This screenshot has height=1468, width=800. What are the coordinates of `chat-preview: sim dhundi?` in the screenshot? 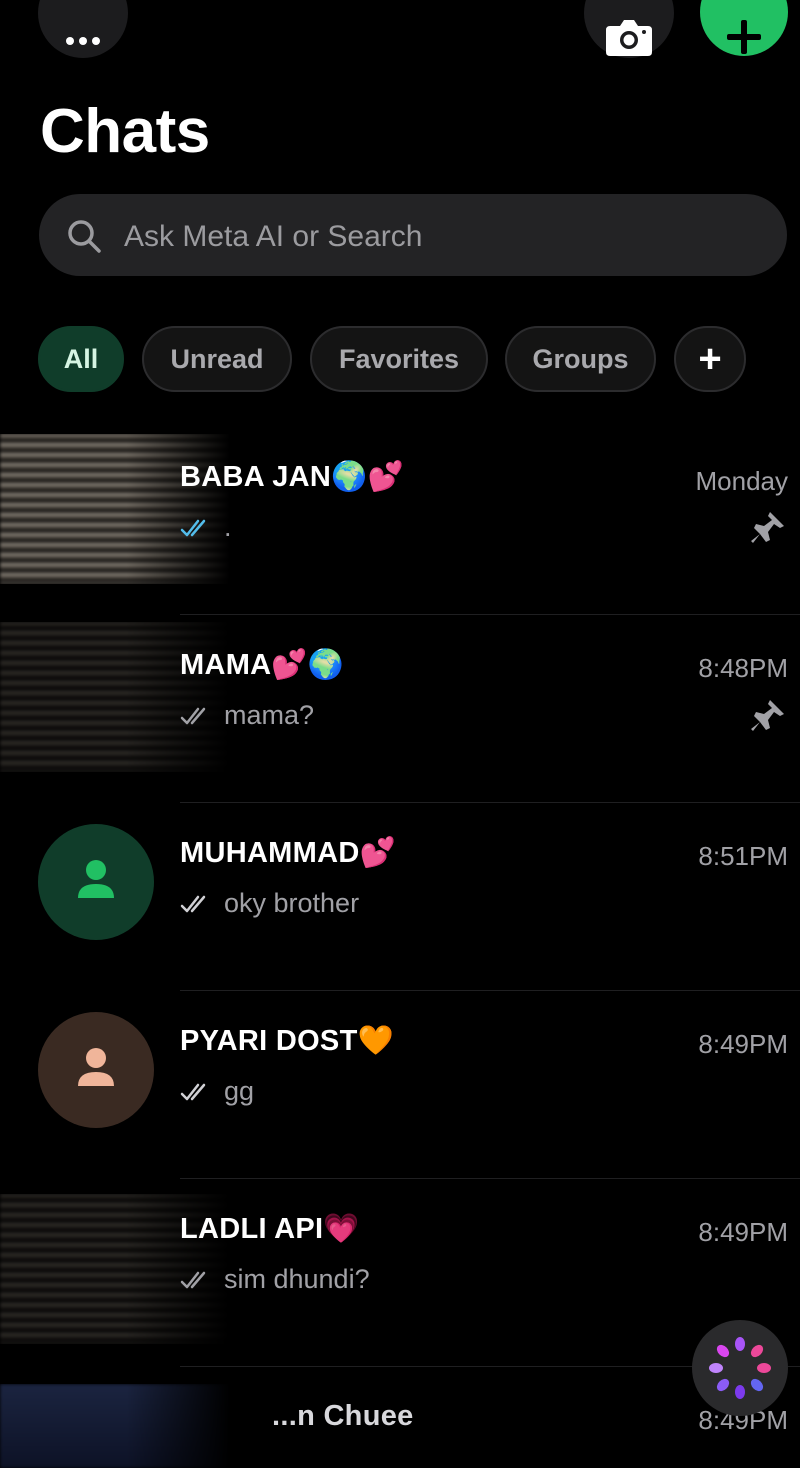 It's located at (275, 1279).